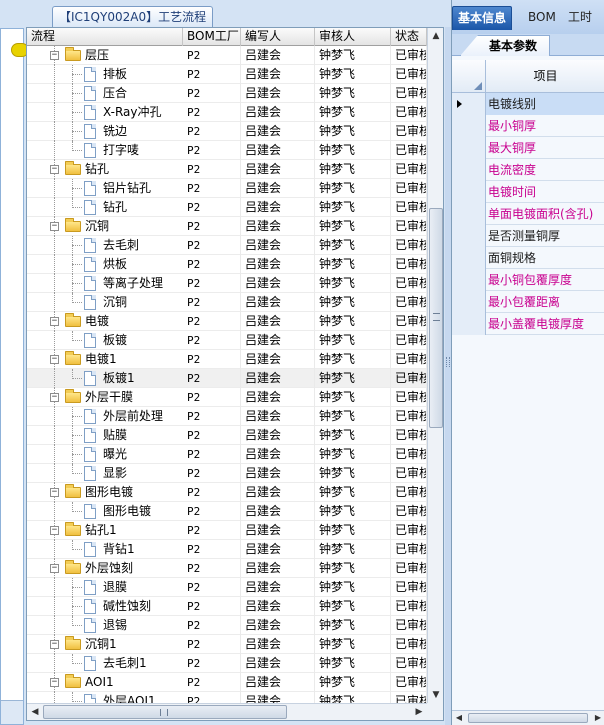  I want to click on param-row: 是否测量铜厚, so click(528, 236).